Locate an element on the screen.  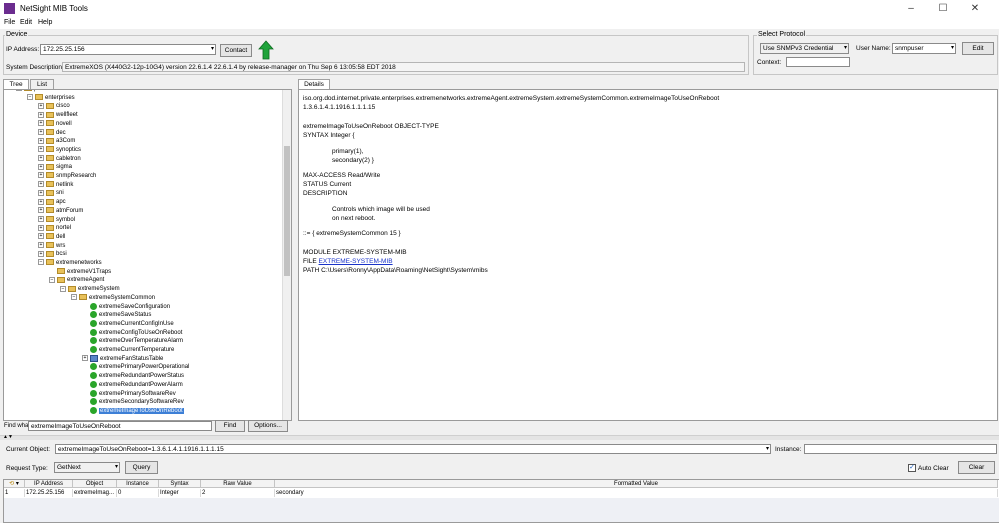
column-header: Raw Value is located at coordinates (238, 484).